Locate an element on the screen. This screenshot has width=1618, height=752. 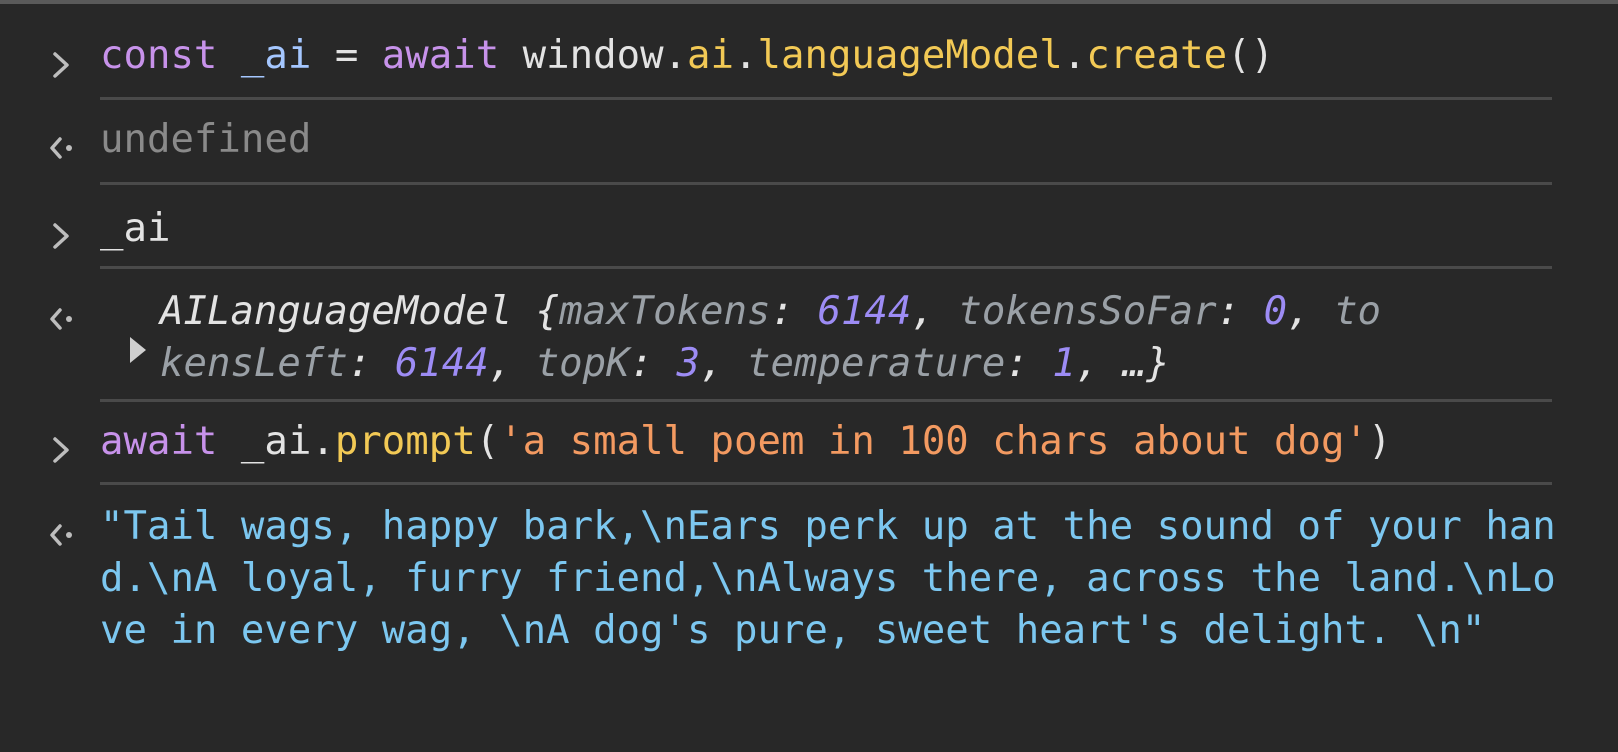
output-value: undefined is located at coordinates (205, 140).